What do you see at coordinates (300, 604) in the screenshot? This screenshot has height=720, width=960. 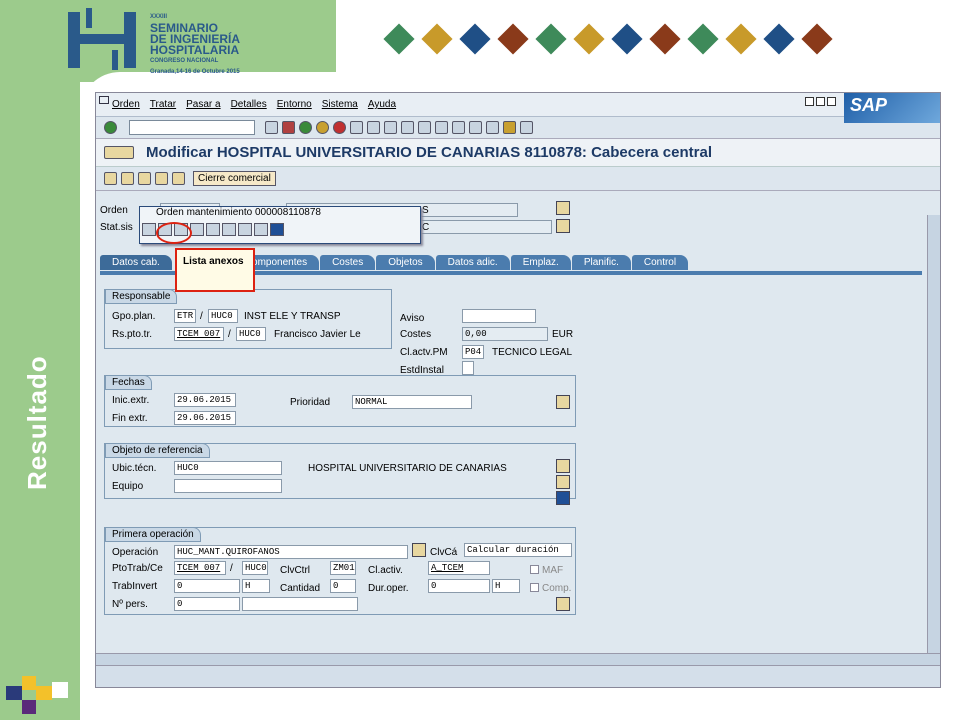 I see `npers-extra-field` at bounding box center [300, 604].